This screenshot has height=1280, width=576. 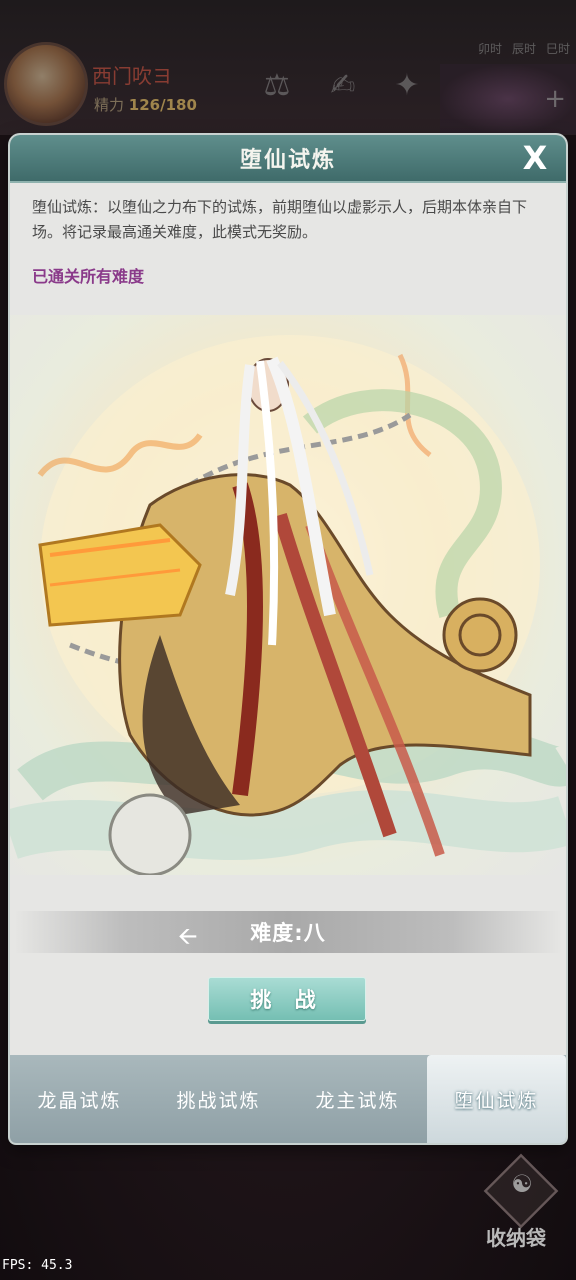 I want to click on book-icon: ✦, so click(x=407, y=85).